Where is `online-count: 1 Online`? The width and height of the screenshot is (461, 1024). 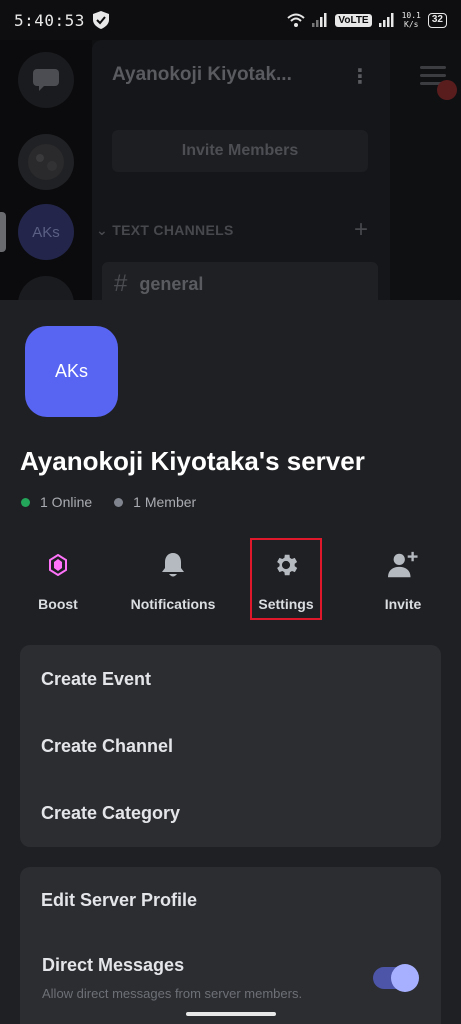 online-count: 1 Online is located at coordinates (66, 502).